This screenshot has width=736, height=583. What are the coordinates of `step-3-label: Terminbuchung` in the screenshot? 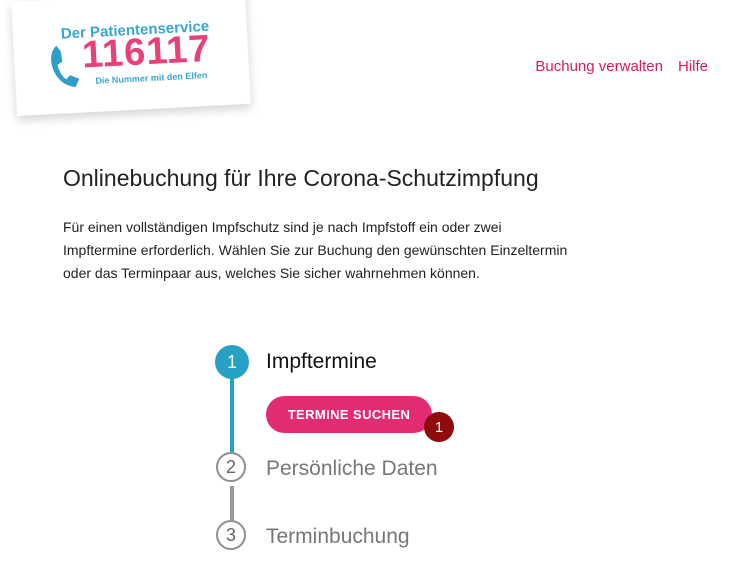 It's located at (338, 536).